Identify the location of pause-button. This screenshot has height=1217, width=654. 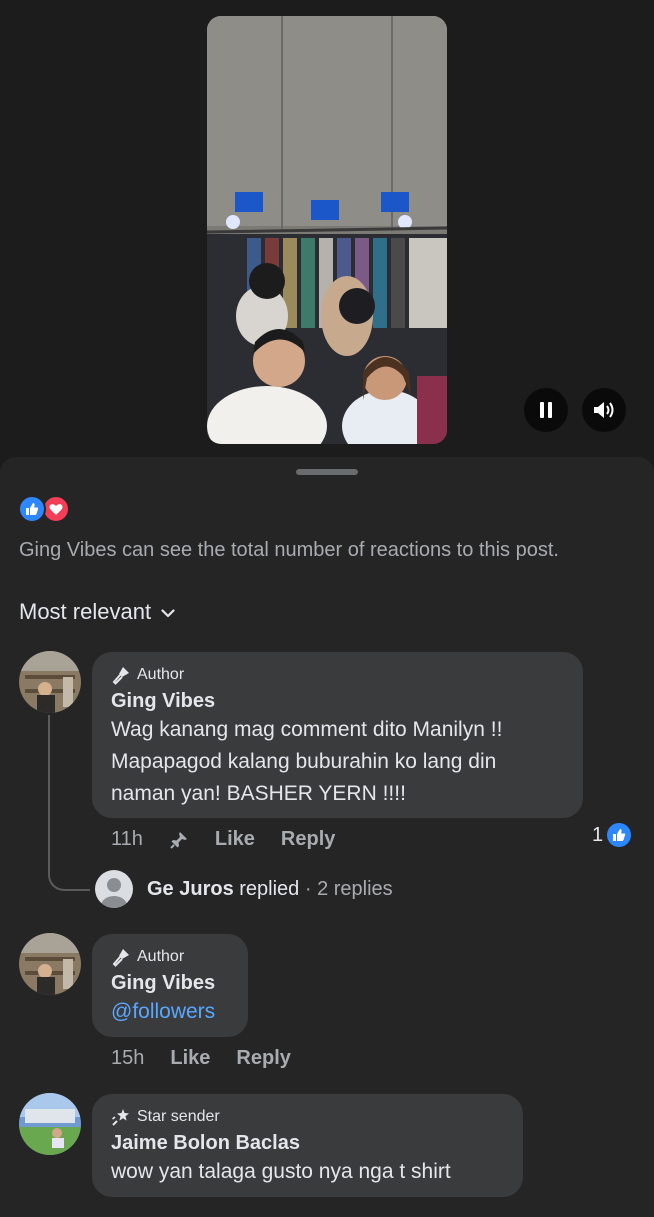
(546, 410).